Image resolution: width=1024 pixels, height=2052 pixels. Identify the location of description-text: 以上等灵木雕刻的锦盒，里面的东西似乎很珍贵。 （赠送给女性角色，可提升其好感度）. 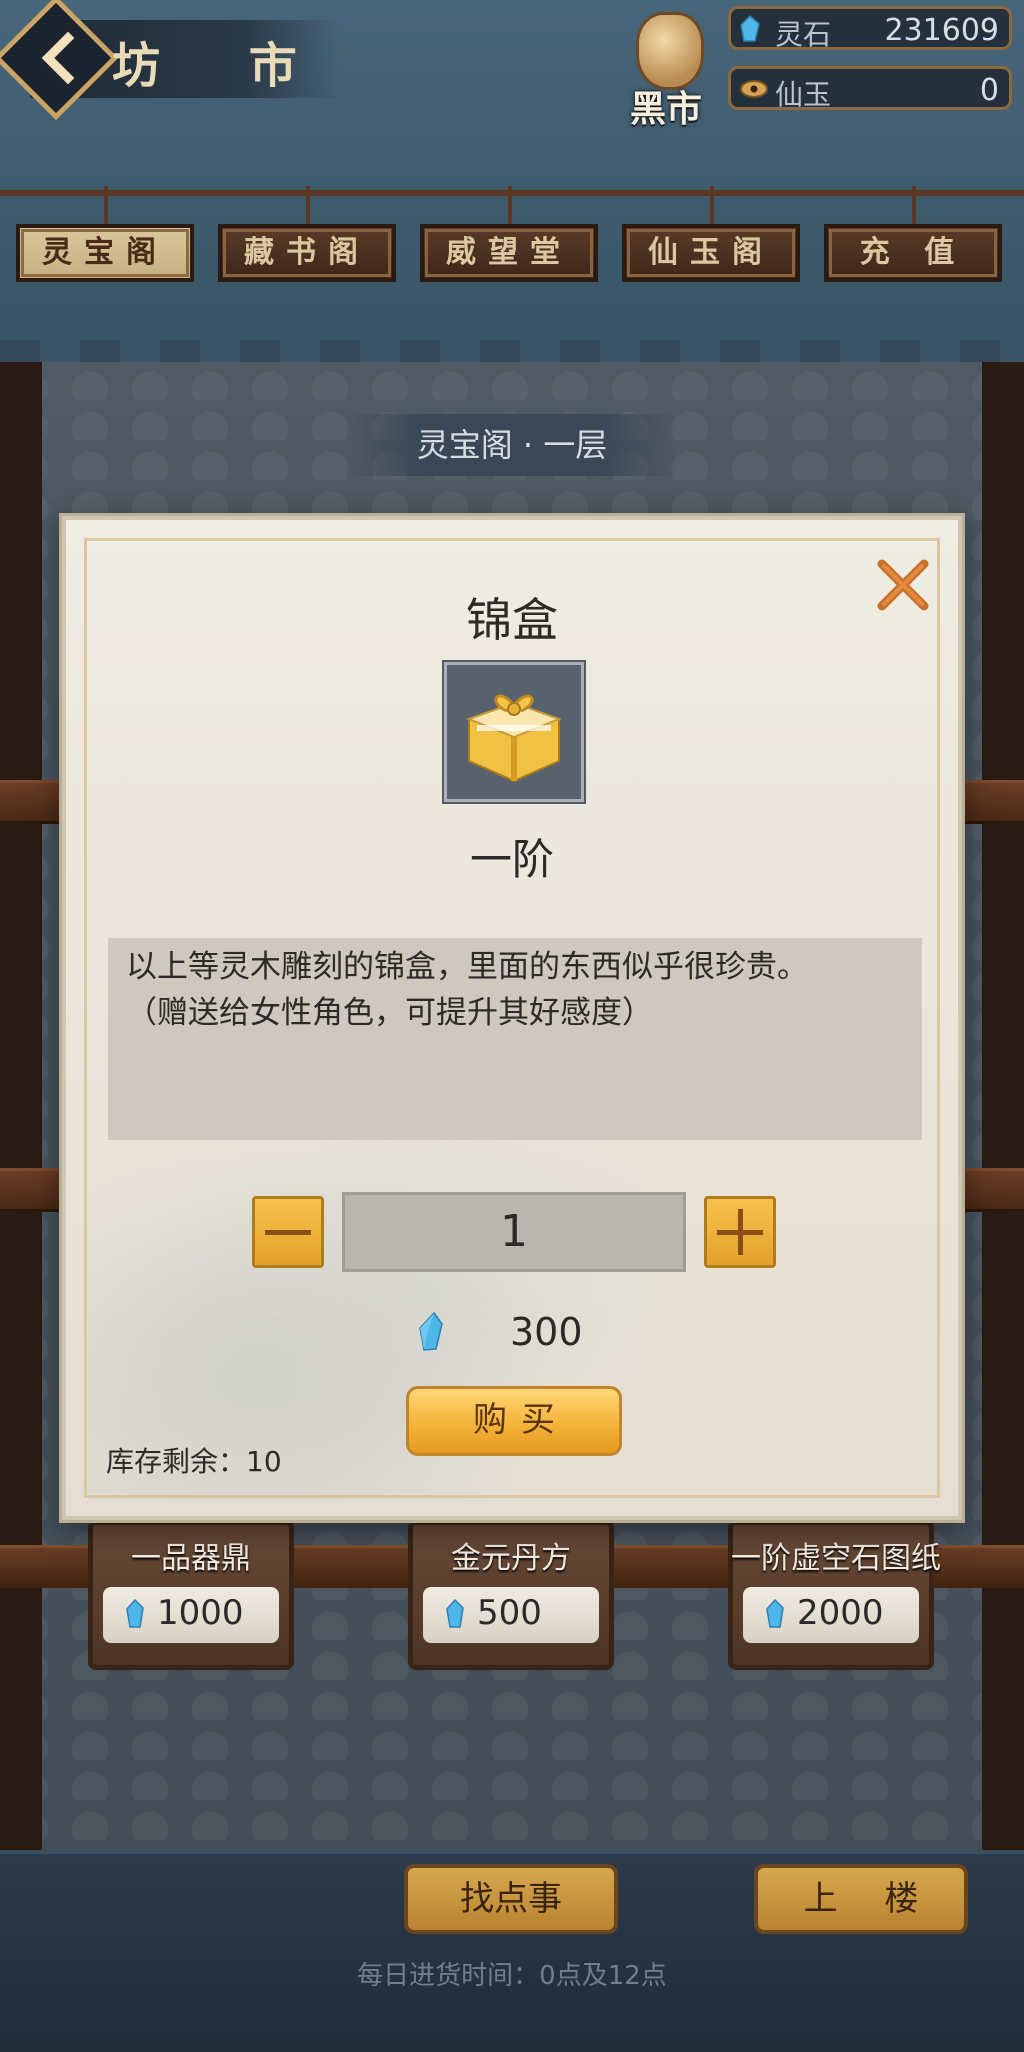
(516, 990).